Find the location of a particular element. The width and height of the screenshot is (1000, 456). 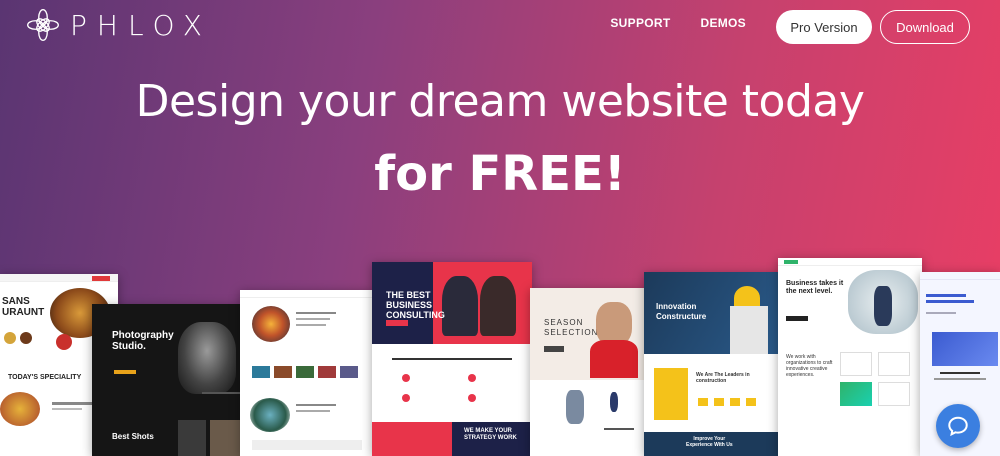

business-title: Business takes it the next level. is located at coordinates (815, 287).